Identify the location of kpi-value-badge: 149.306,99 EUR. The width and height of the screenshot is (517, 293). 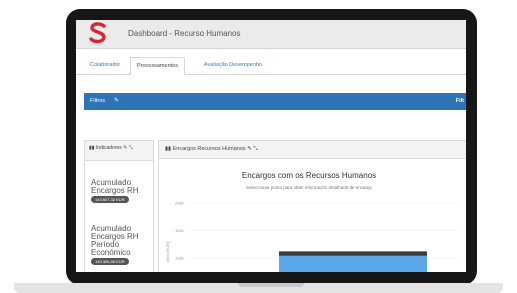
(110, 261).